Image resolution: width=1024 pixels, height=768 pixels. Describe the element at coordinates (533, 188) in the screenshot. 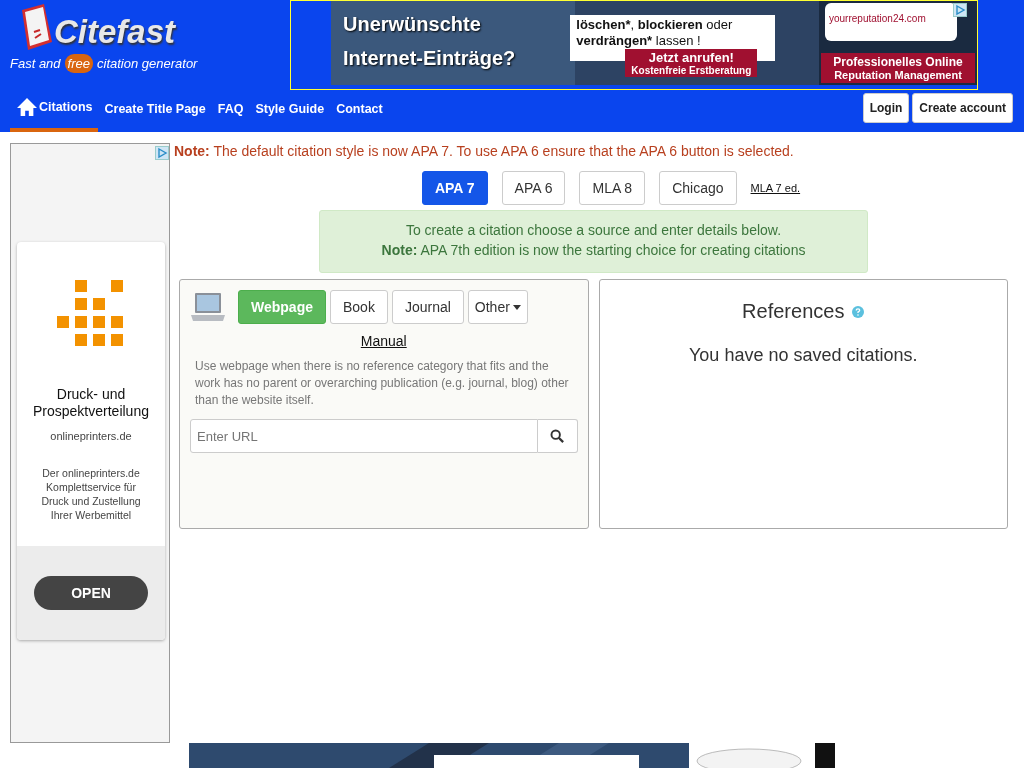

I see `citation-style-button: APA 6` at that location.